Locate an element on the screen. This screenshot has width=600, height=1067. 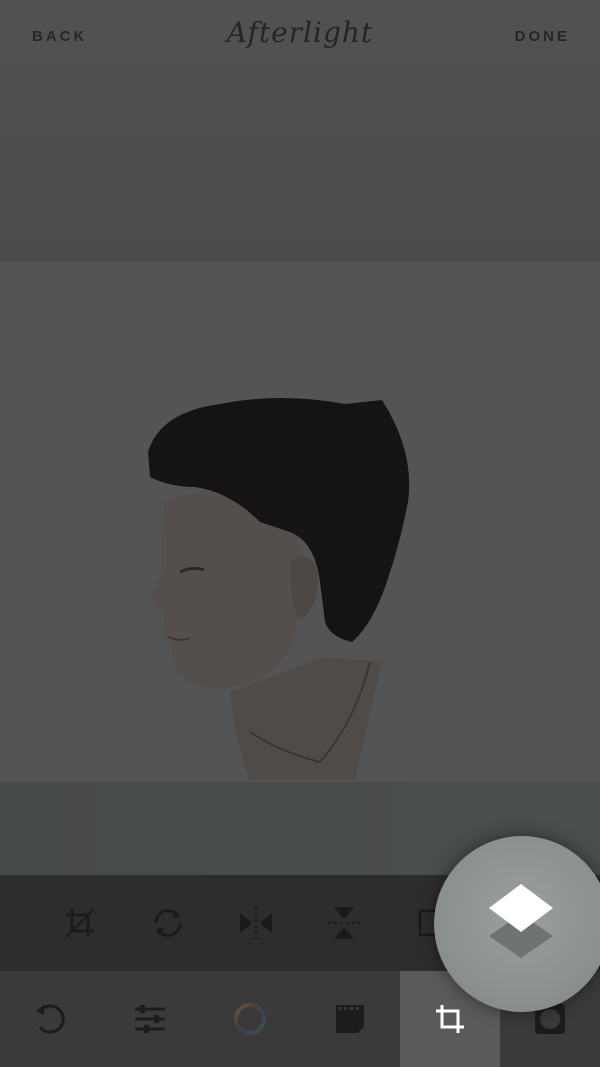
sliders-icon is located at coordinates (150, 1019).